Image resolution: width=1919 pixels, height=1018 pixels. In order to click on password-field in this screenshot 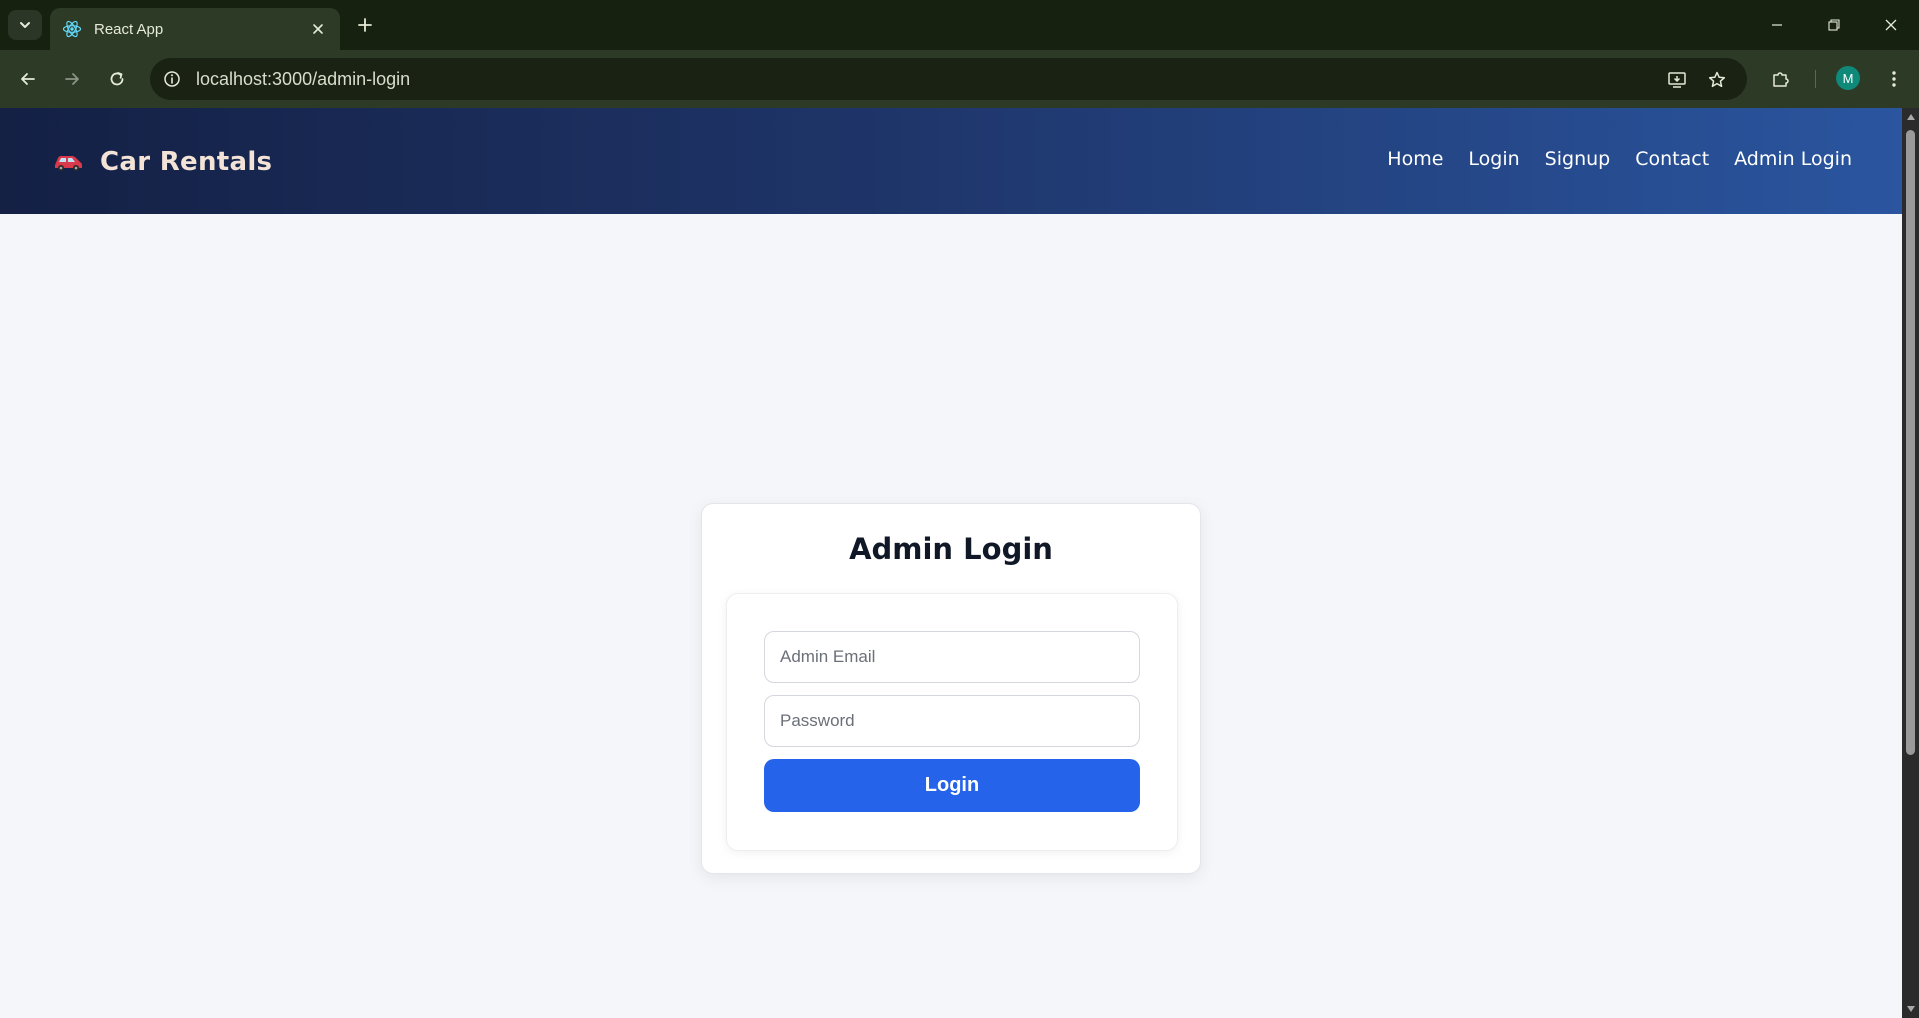, I will do `click(952, 721)`.